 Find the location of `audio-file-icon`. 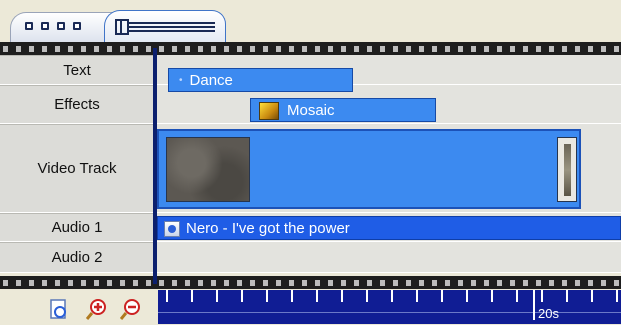

audio-file-icon is located at coordinates (172, 229).